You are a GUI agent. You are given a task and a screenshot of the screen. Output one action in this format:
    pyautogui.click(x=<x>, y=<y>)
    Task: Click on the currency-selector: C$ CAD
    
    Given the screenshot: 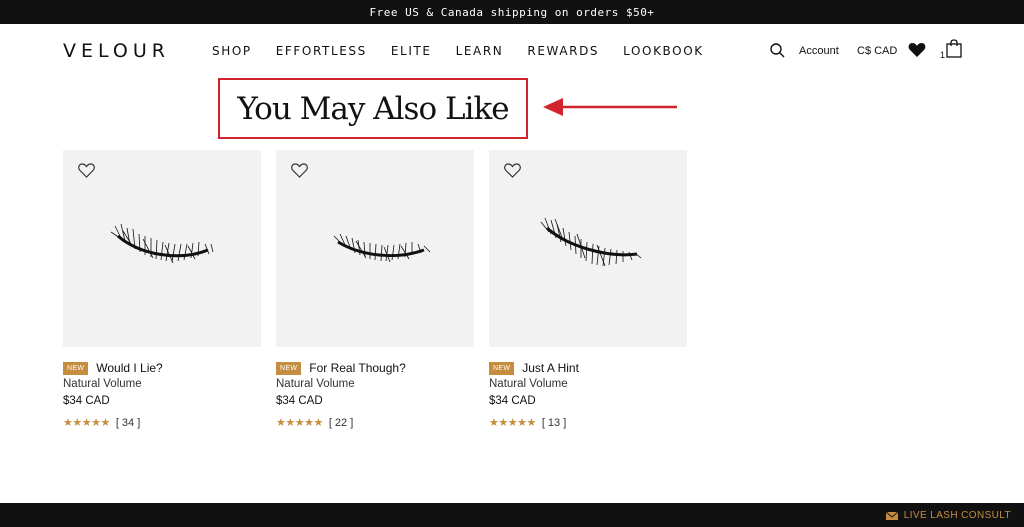 What is the action you would take?
    pyautogui.click(x=877, y=51)
    